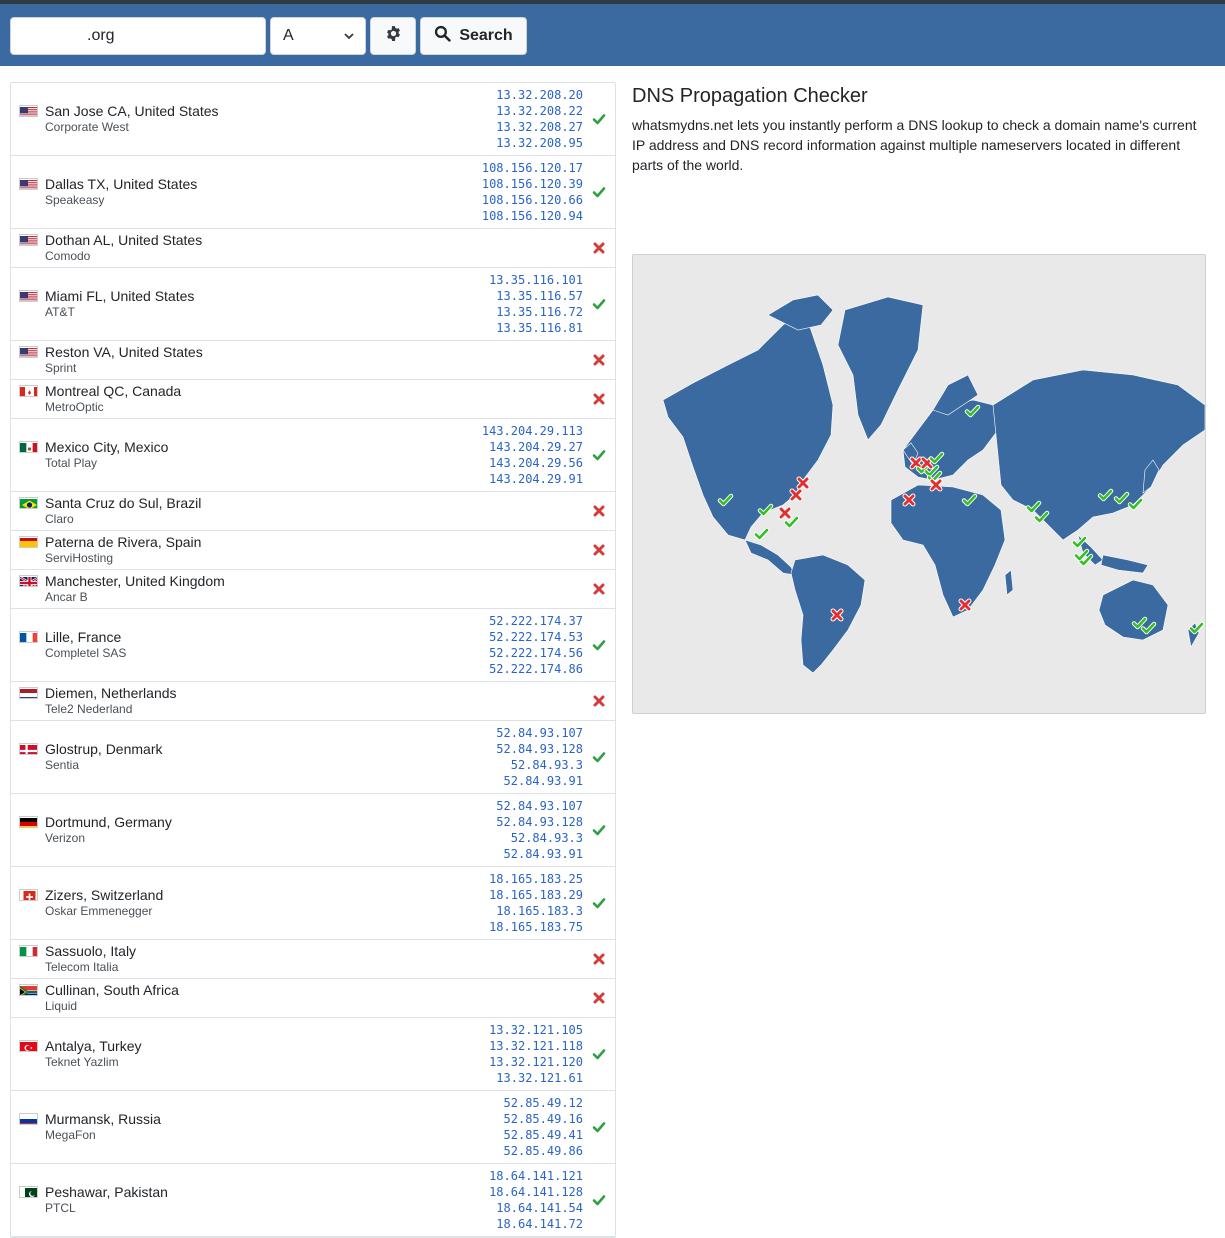 This screenshot has height=1238, width=1225. Describe the element at coordinates (66, 597) in the screenshot. I see `server-provider: Ancar B` at that location.